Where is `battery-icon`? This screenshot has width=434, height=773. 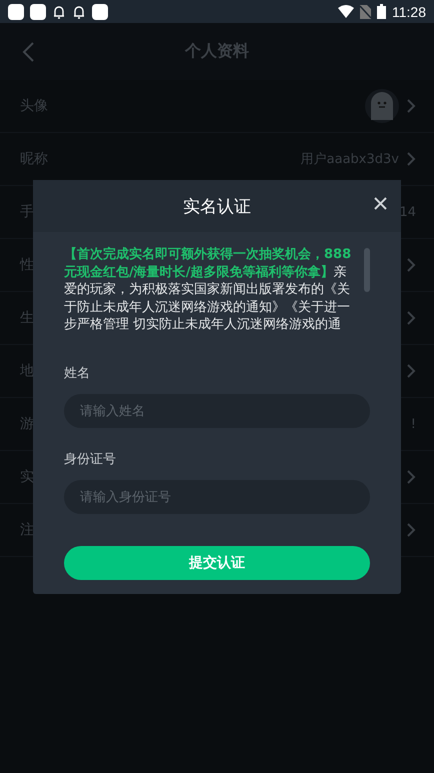 battery-icon is located at coordinates (381, 11).